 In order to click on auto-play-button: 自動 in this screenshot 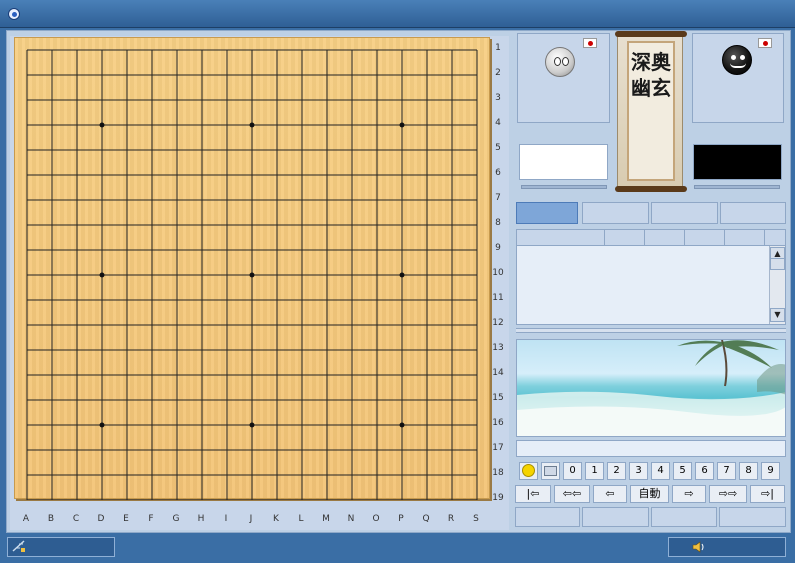, I will do `click(649, 494)`.